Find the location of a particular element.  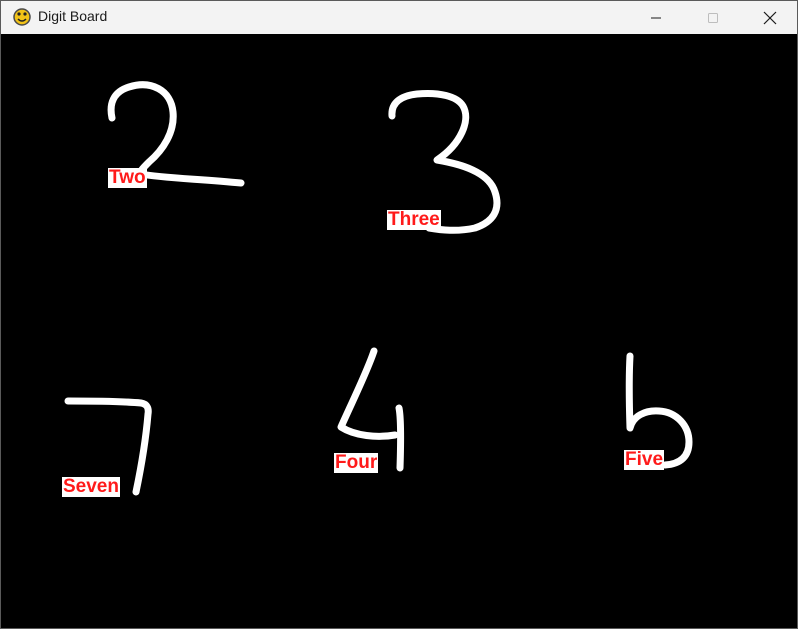

maximize-icon is located at coordinates (713, 17).